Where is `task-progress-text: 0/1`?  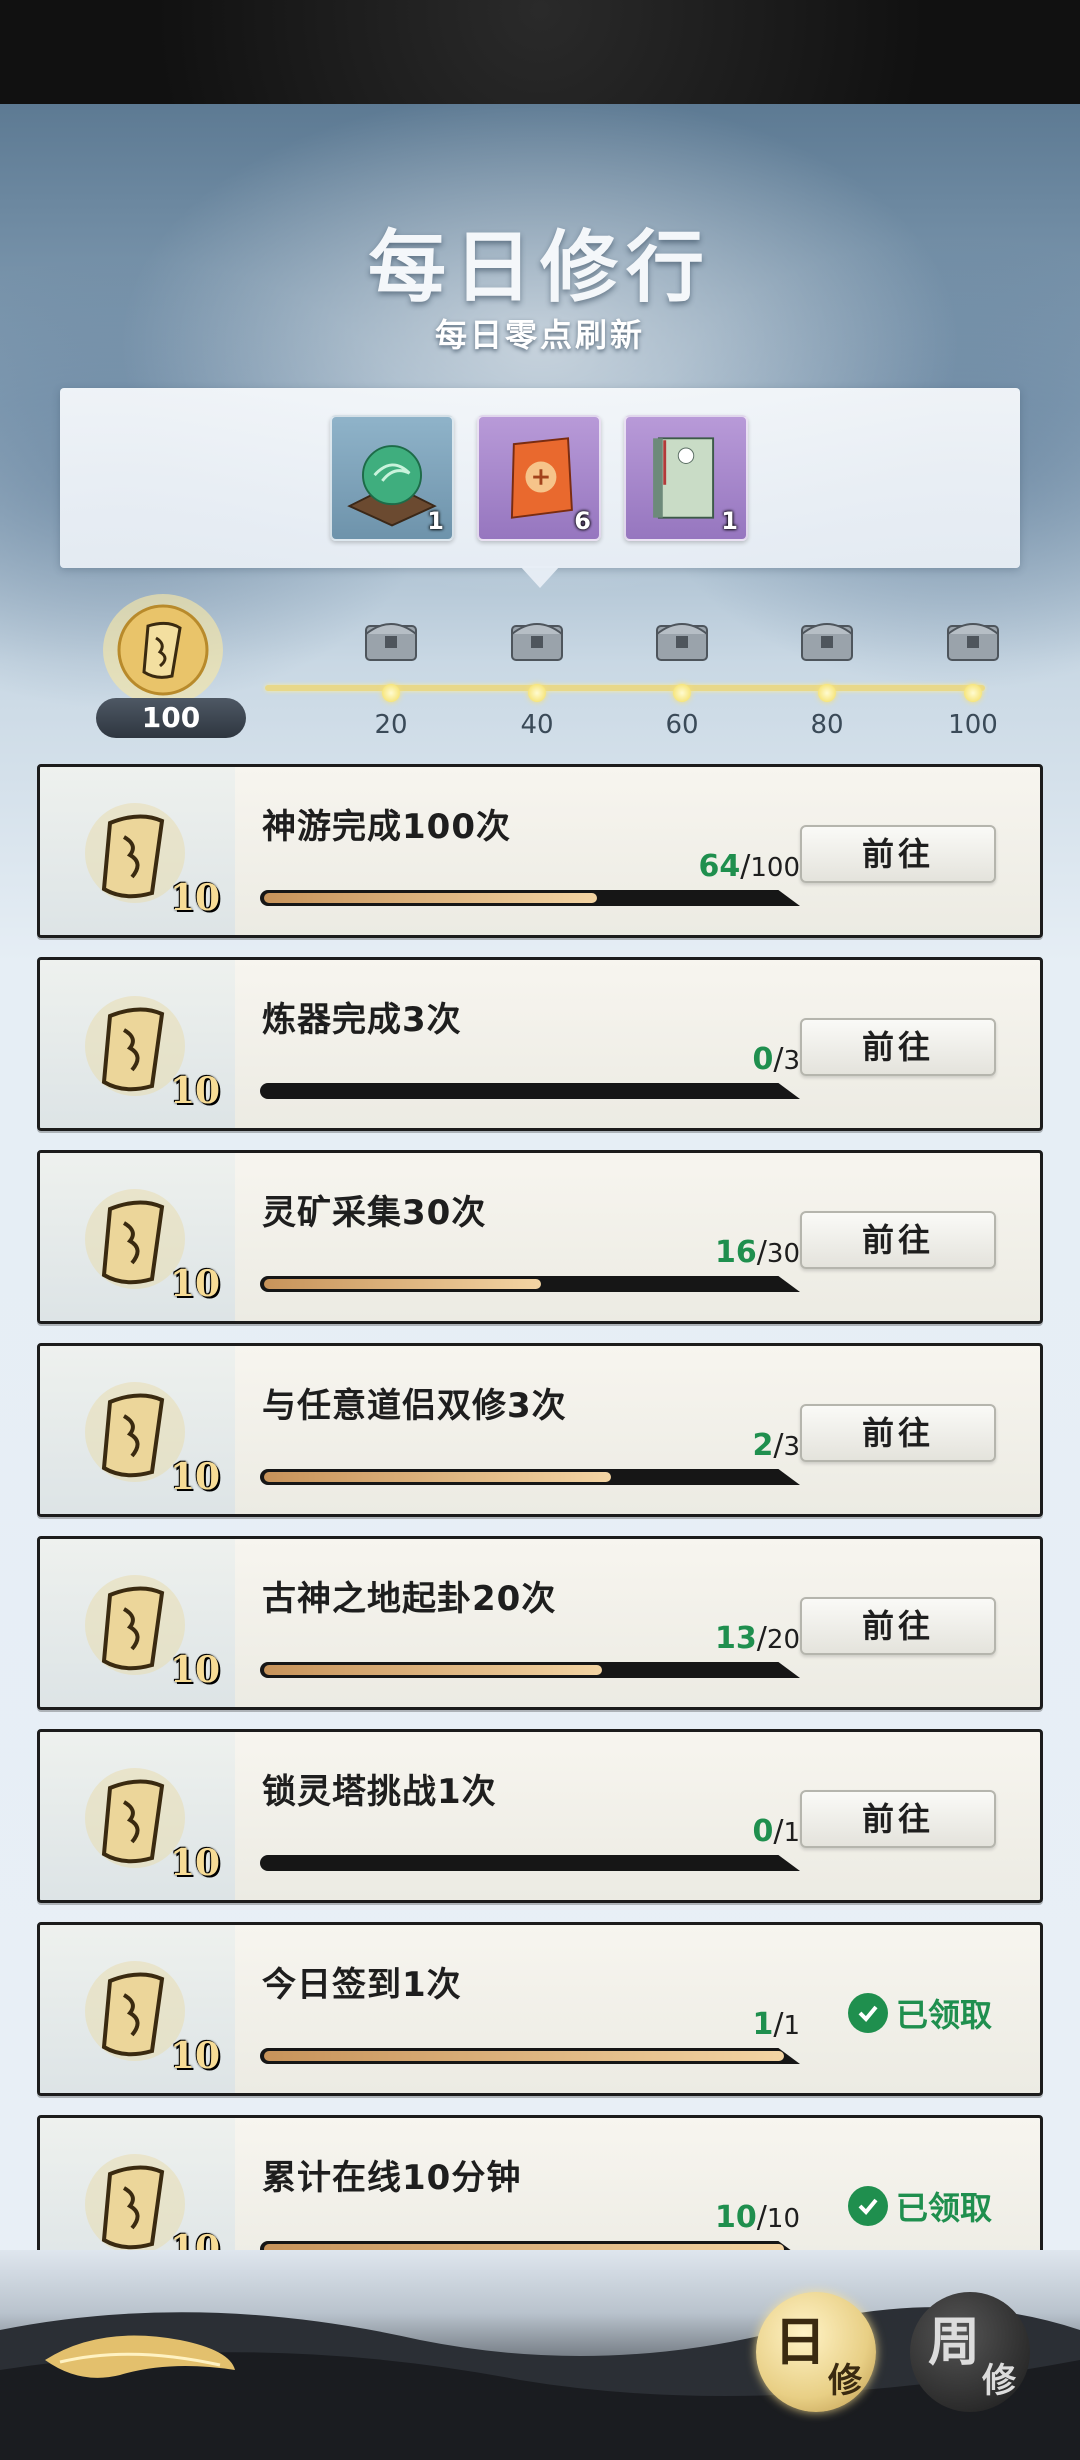
task-progress-text: 0/1 is located at coordinates (710, 1831).